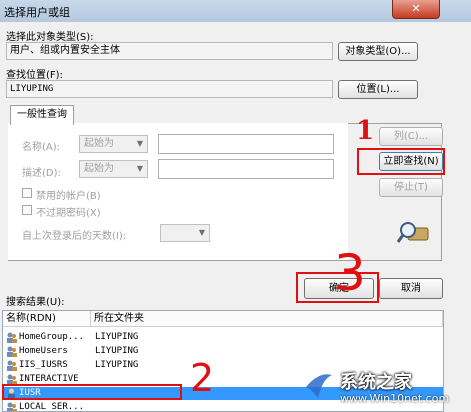 The width and height of the screenshot is (471, 412). Describe the element at coordinates (411, 288) in the screenshot. I see `cancel-button: 取消` at that location.